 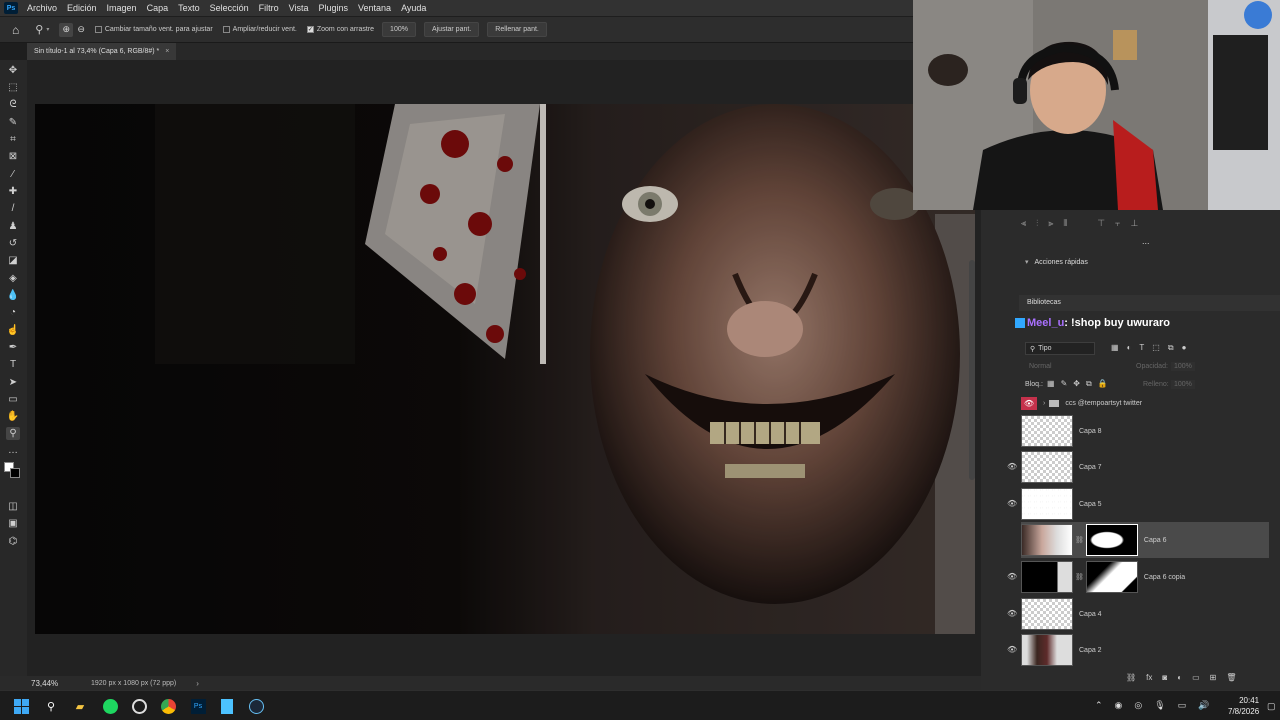 I want to click on layer-name: Capa 6, so click(x=1155, y=540).